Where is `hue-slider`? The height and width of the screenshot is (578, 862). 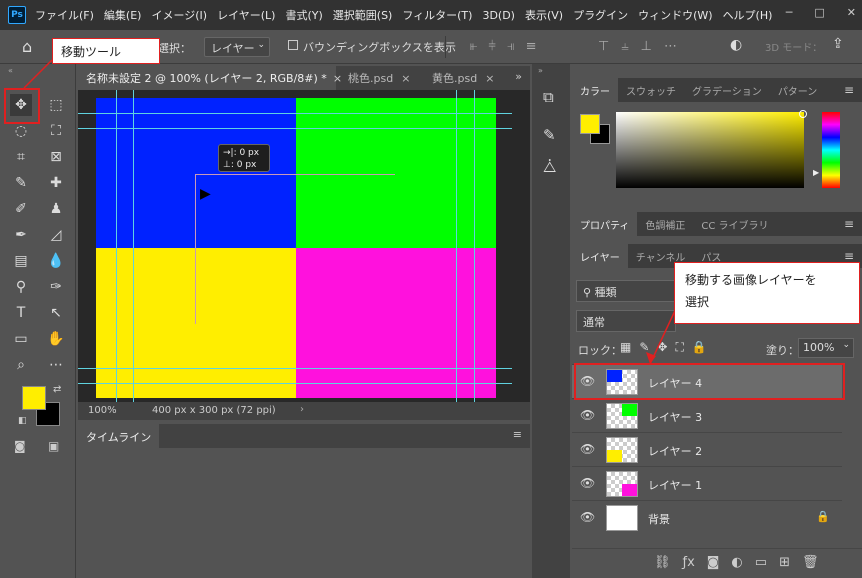
hue-slider is located at coordinates (831, 150).